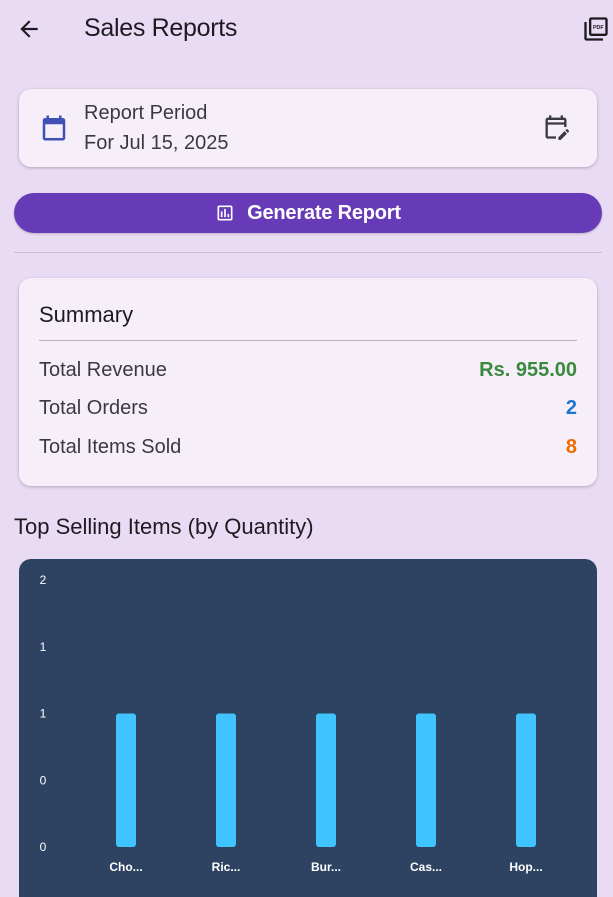 This screenshot has height=897, width=613. What do you see at coordinates (306, 29) in the screenshot?
I see `app-bar: Sales Reports PDF` at bounding box center [306, 29].